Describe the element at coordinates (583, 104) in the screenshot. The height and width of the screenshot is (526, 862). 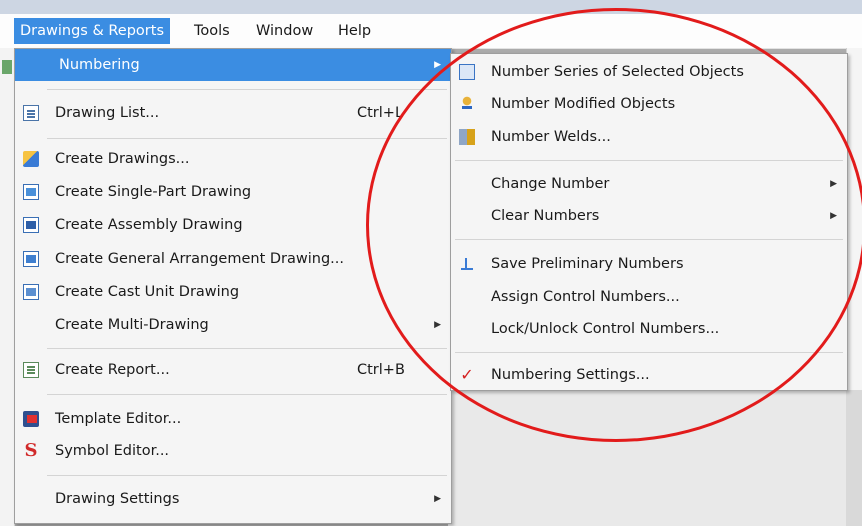
I see `menu-item-label: Number Modified Objects` at that location.